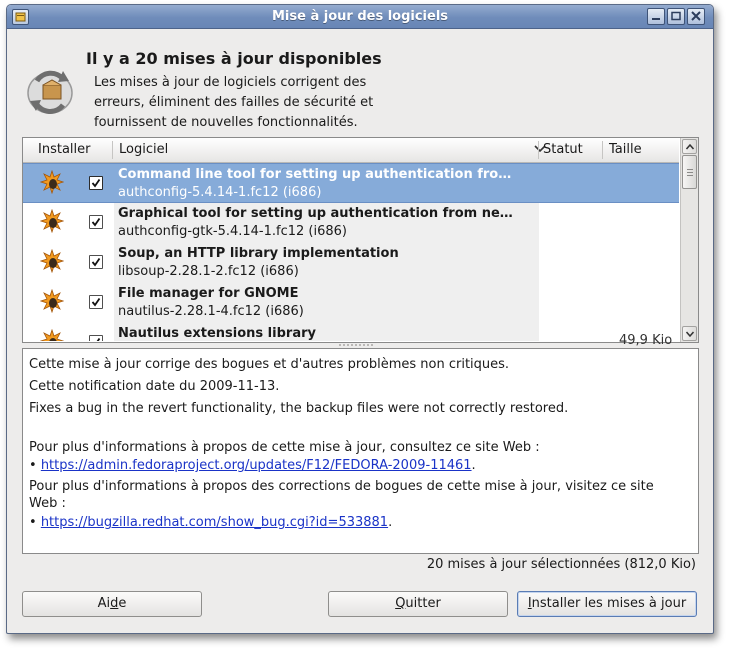 The height and width of the screenshot is (652, 732). I want to click on column-header-install: Installer, so click(64, 149).